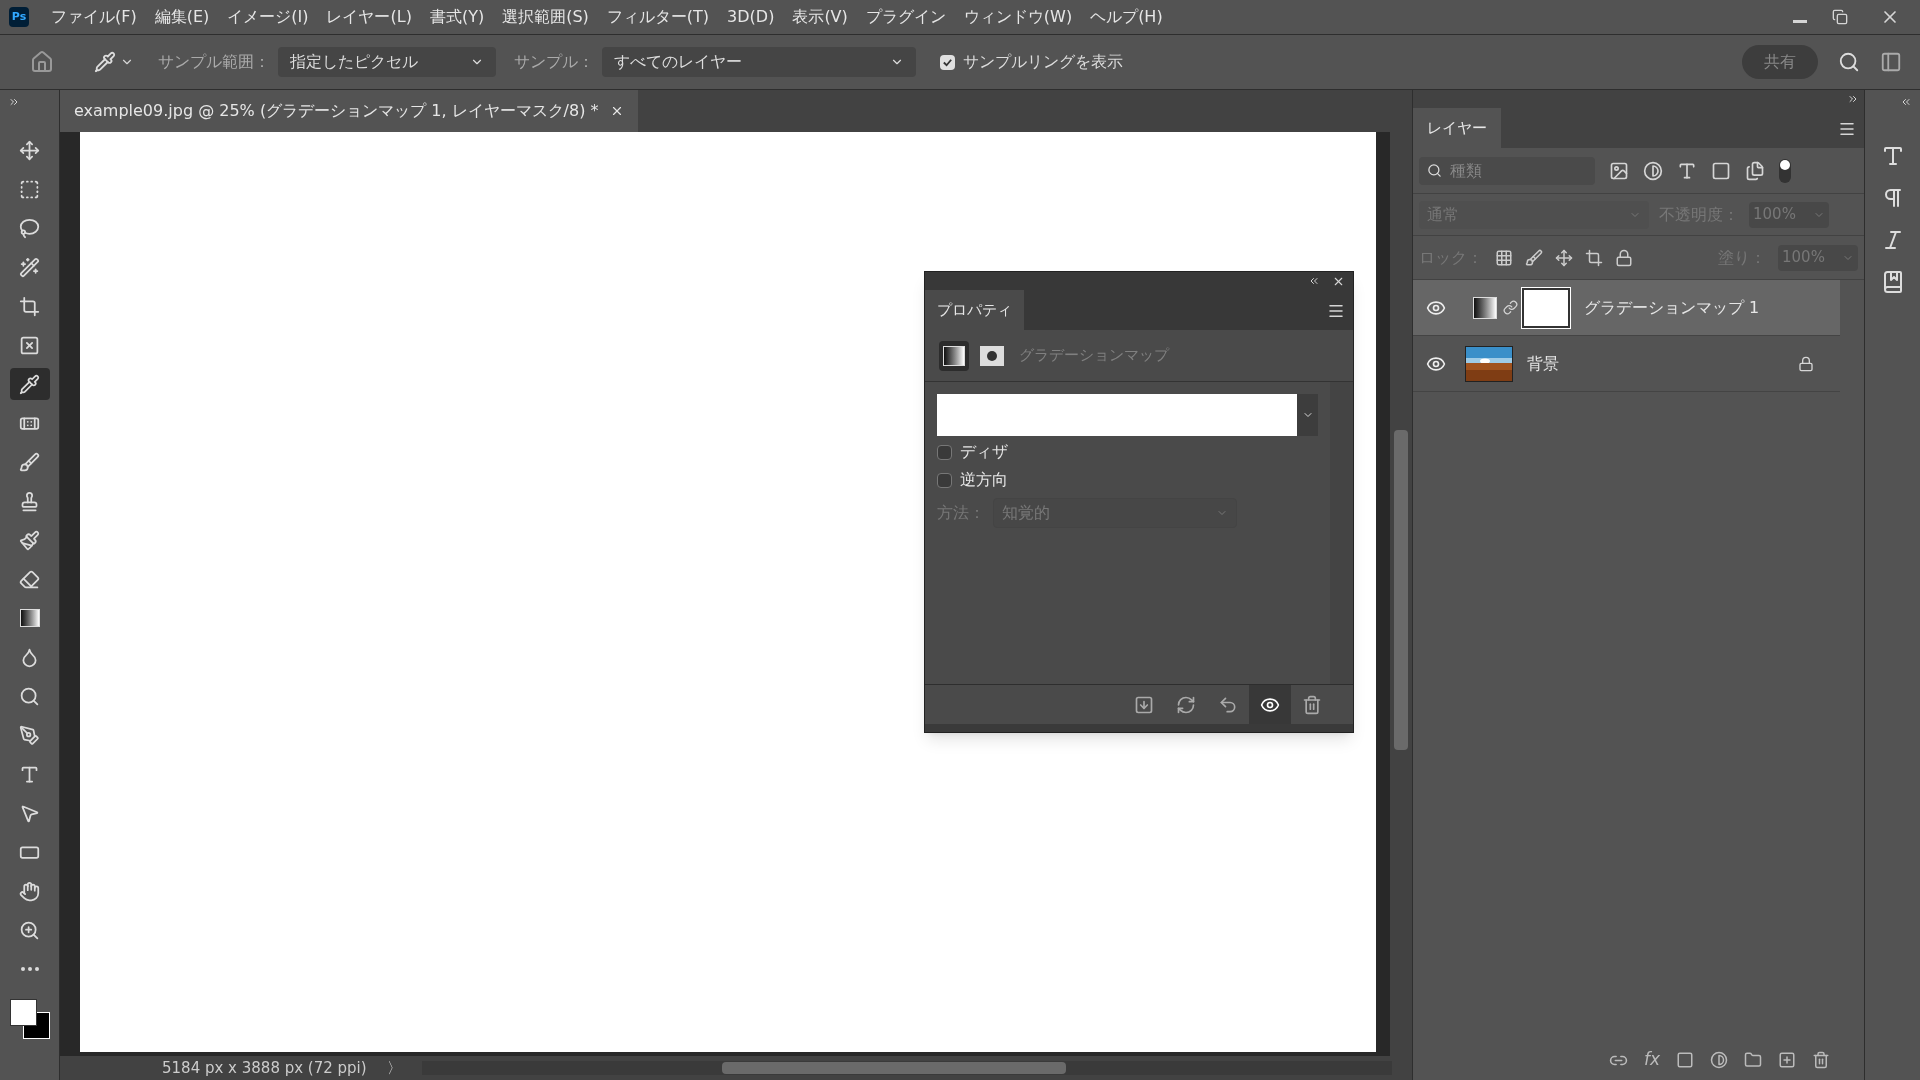  I want to click on menu-item: レイヤー(L), so click(369, 17).